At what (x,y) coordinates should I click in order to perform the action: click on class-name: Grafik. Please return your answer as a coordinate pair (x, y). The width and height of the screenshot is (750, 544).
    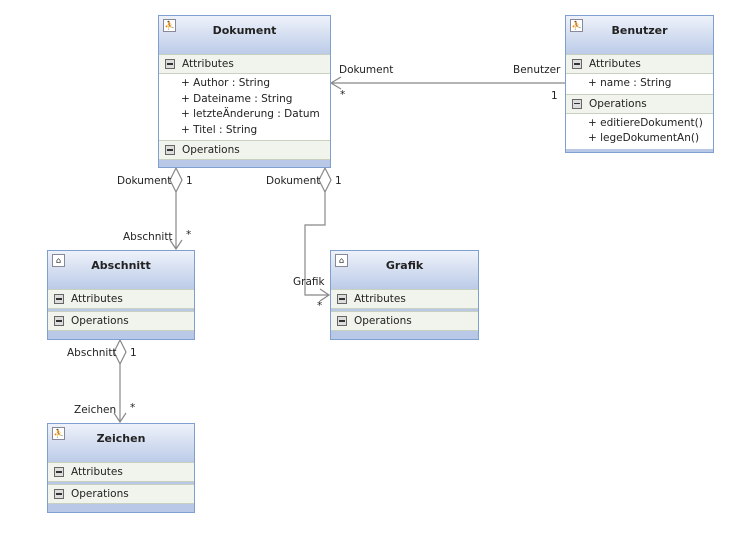
    Looking at the image, I should click on (404, 265).